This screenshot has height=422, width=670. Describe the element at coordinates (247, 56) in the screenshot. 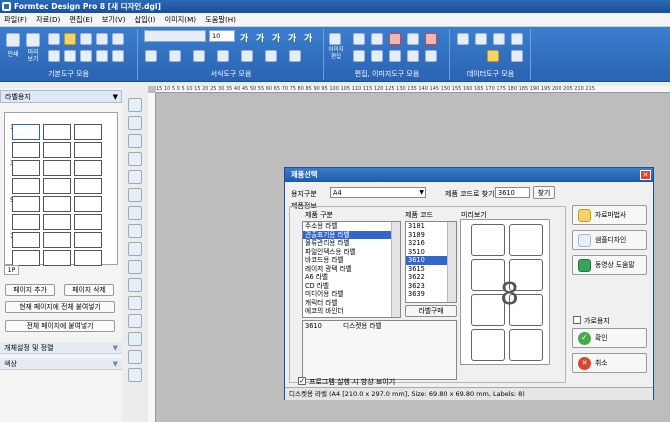

I see `valign-top-icon` at that location.